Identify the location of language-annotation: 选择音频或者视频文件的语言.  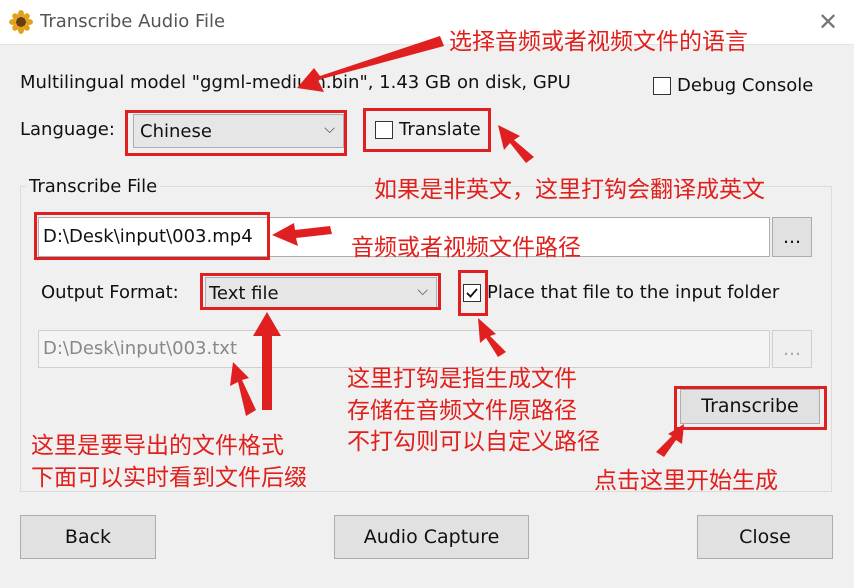
(598, 42).